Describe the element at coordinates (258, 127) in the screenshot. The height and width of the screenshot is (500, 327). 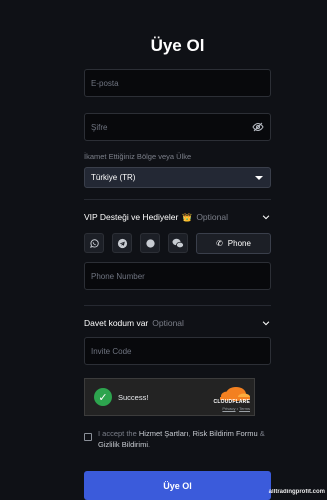
I see `eye-off-icon` at that location.